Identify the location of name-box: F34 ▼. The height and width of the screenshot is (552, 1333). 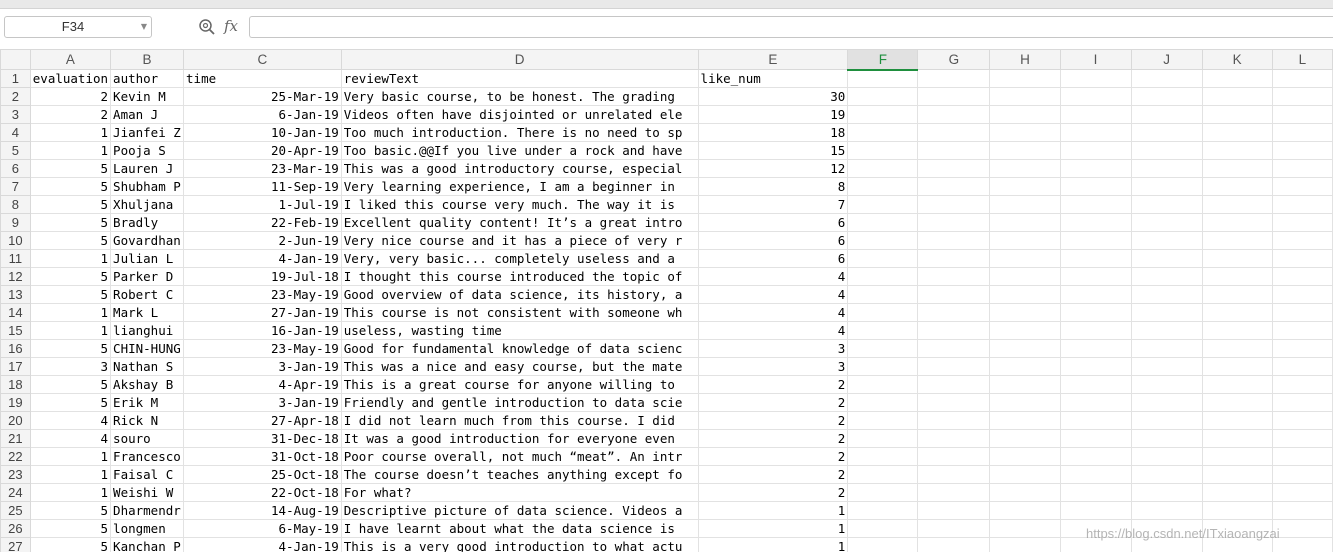
(78, 27).